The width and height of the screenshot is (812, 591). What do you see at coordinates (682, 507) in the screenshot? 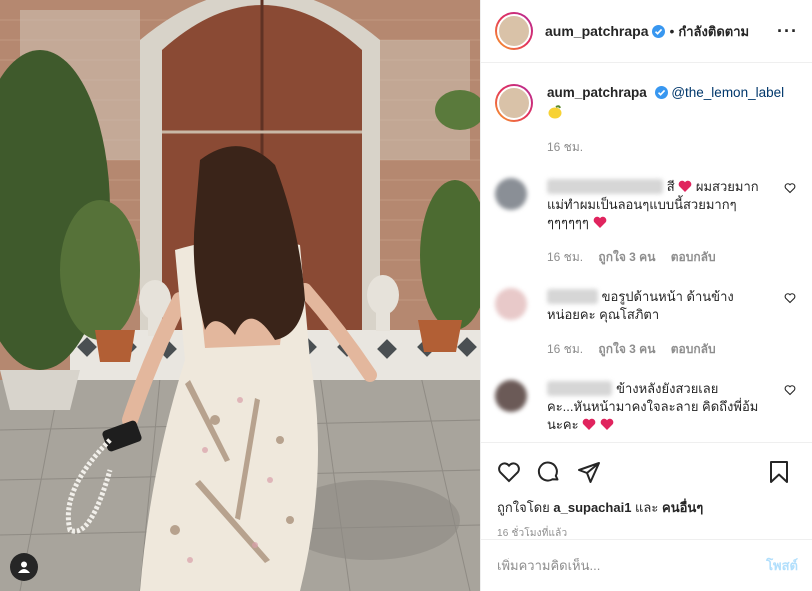
I see `liked-by-others-link: คนอื่นๆ` at bounding box center [682, 507].